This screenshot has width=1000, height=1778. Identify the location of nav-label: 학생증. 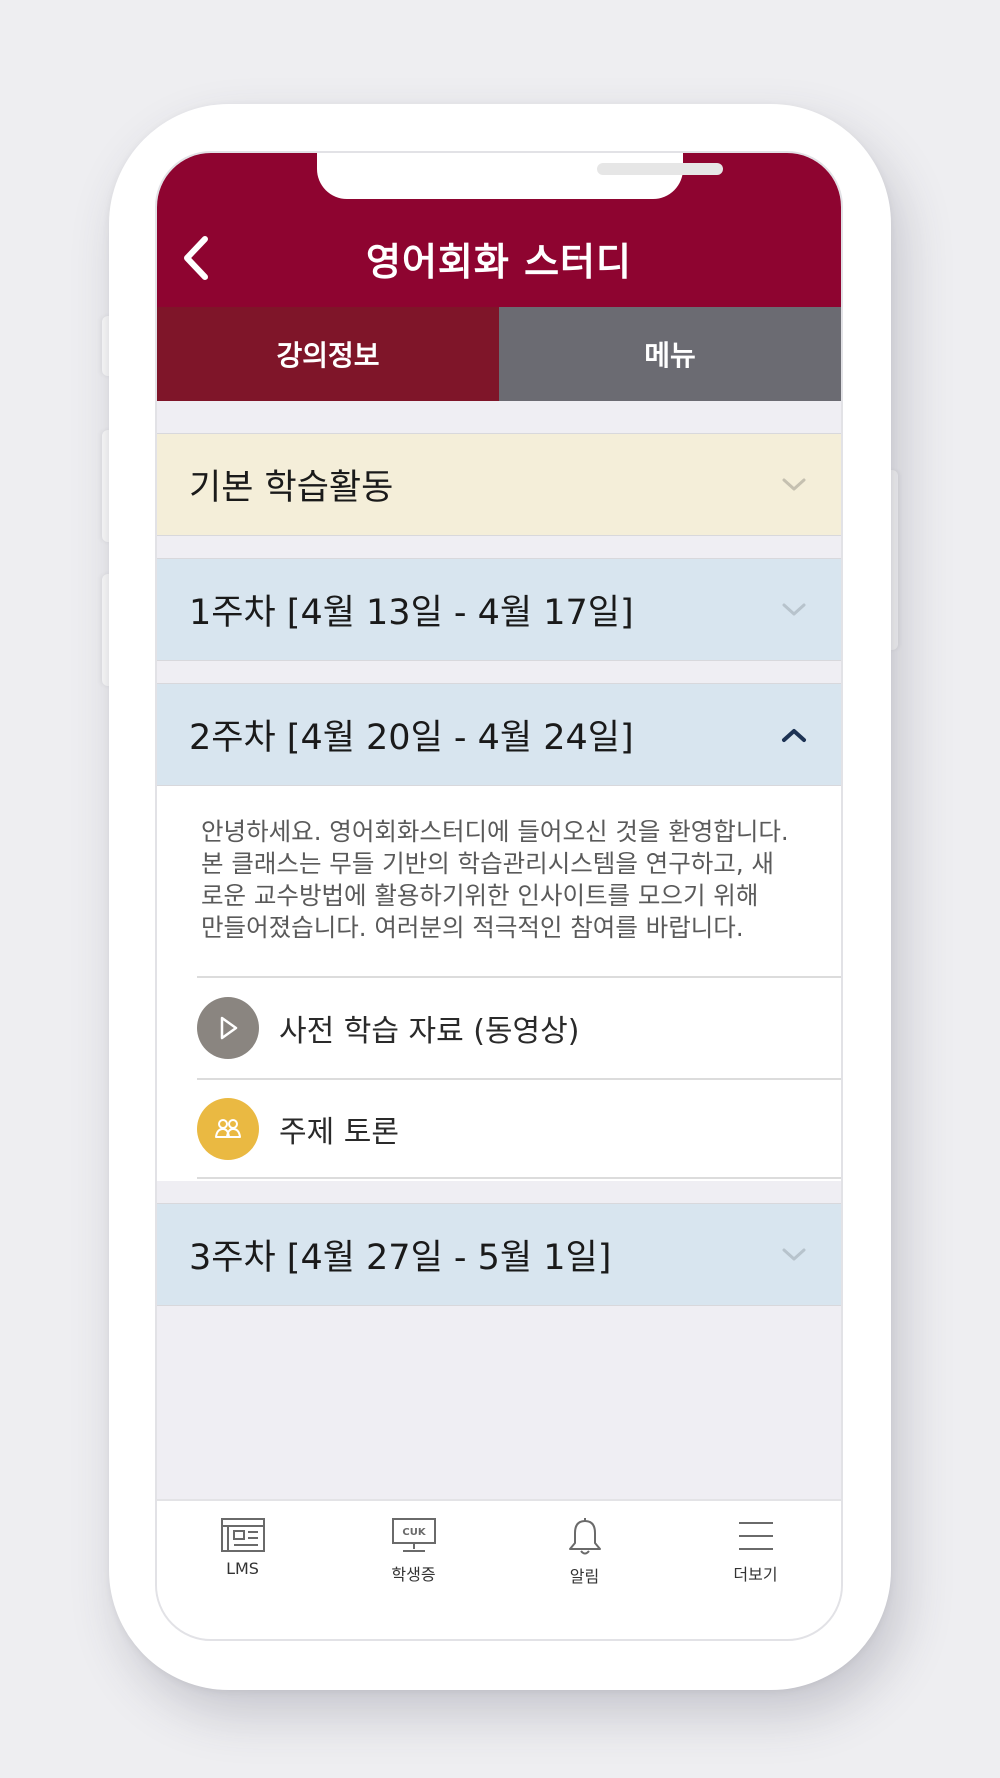
(413, 1574).